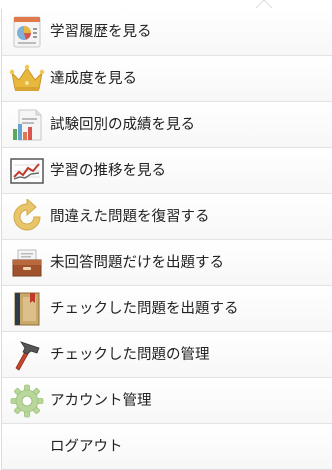 Image resolution: width=332 pixels, height=470 pixels. What do you see at coordinates (122, 125) in the screenshot?
I see `menu-item-label: 試験回別の成績を見る` at bounding box center [122, 125].